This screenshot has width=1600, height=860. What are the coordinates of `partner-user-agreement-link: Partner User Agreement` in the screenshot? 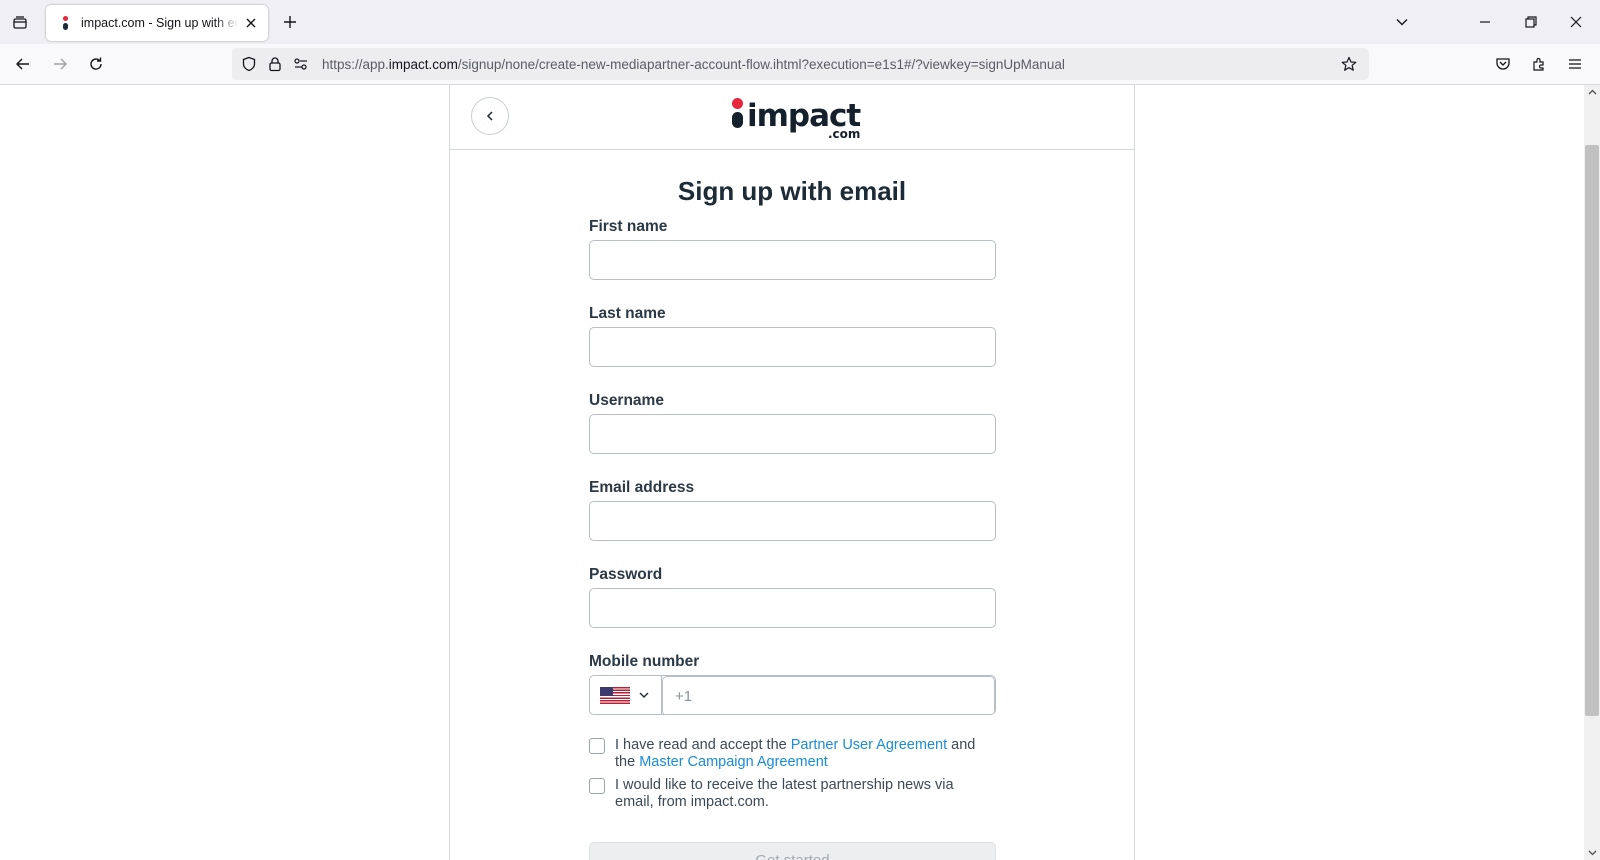 It's located at (869, 745).